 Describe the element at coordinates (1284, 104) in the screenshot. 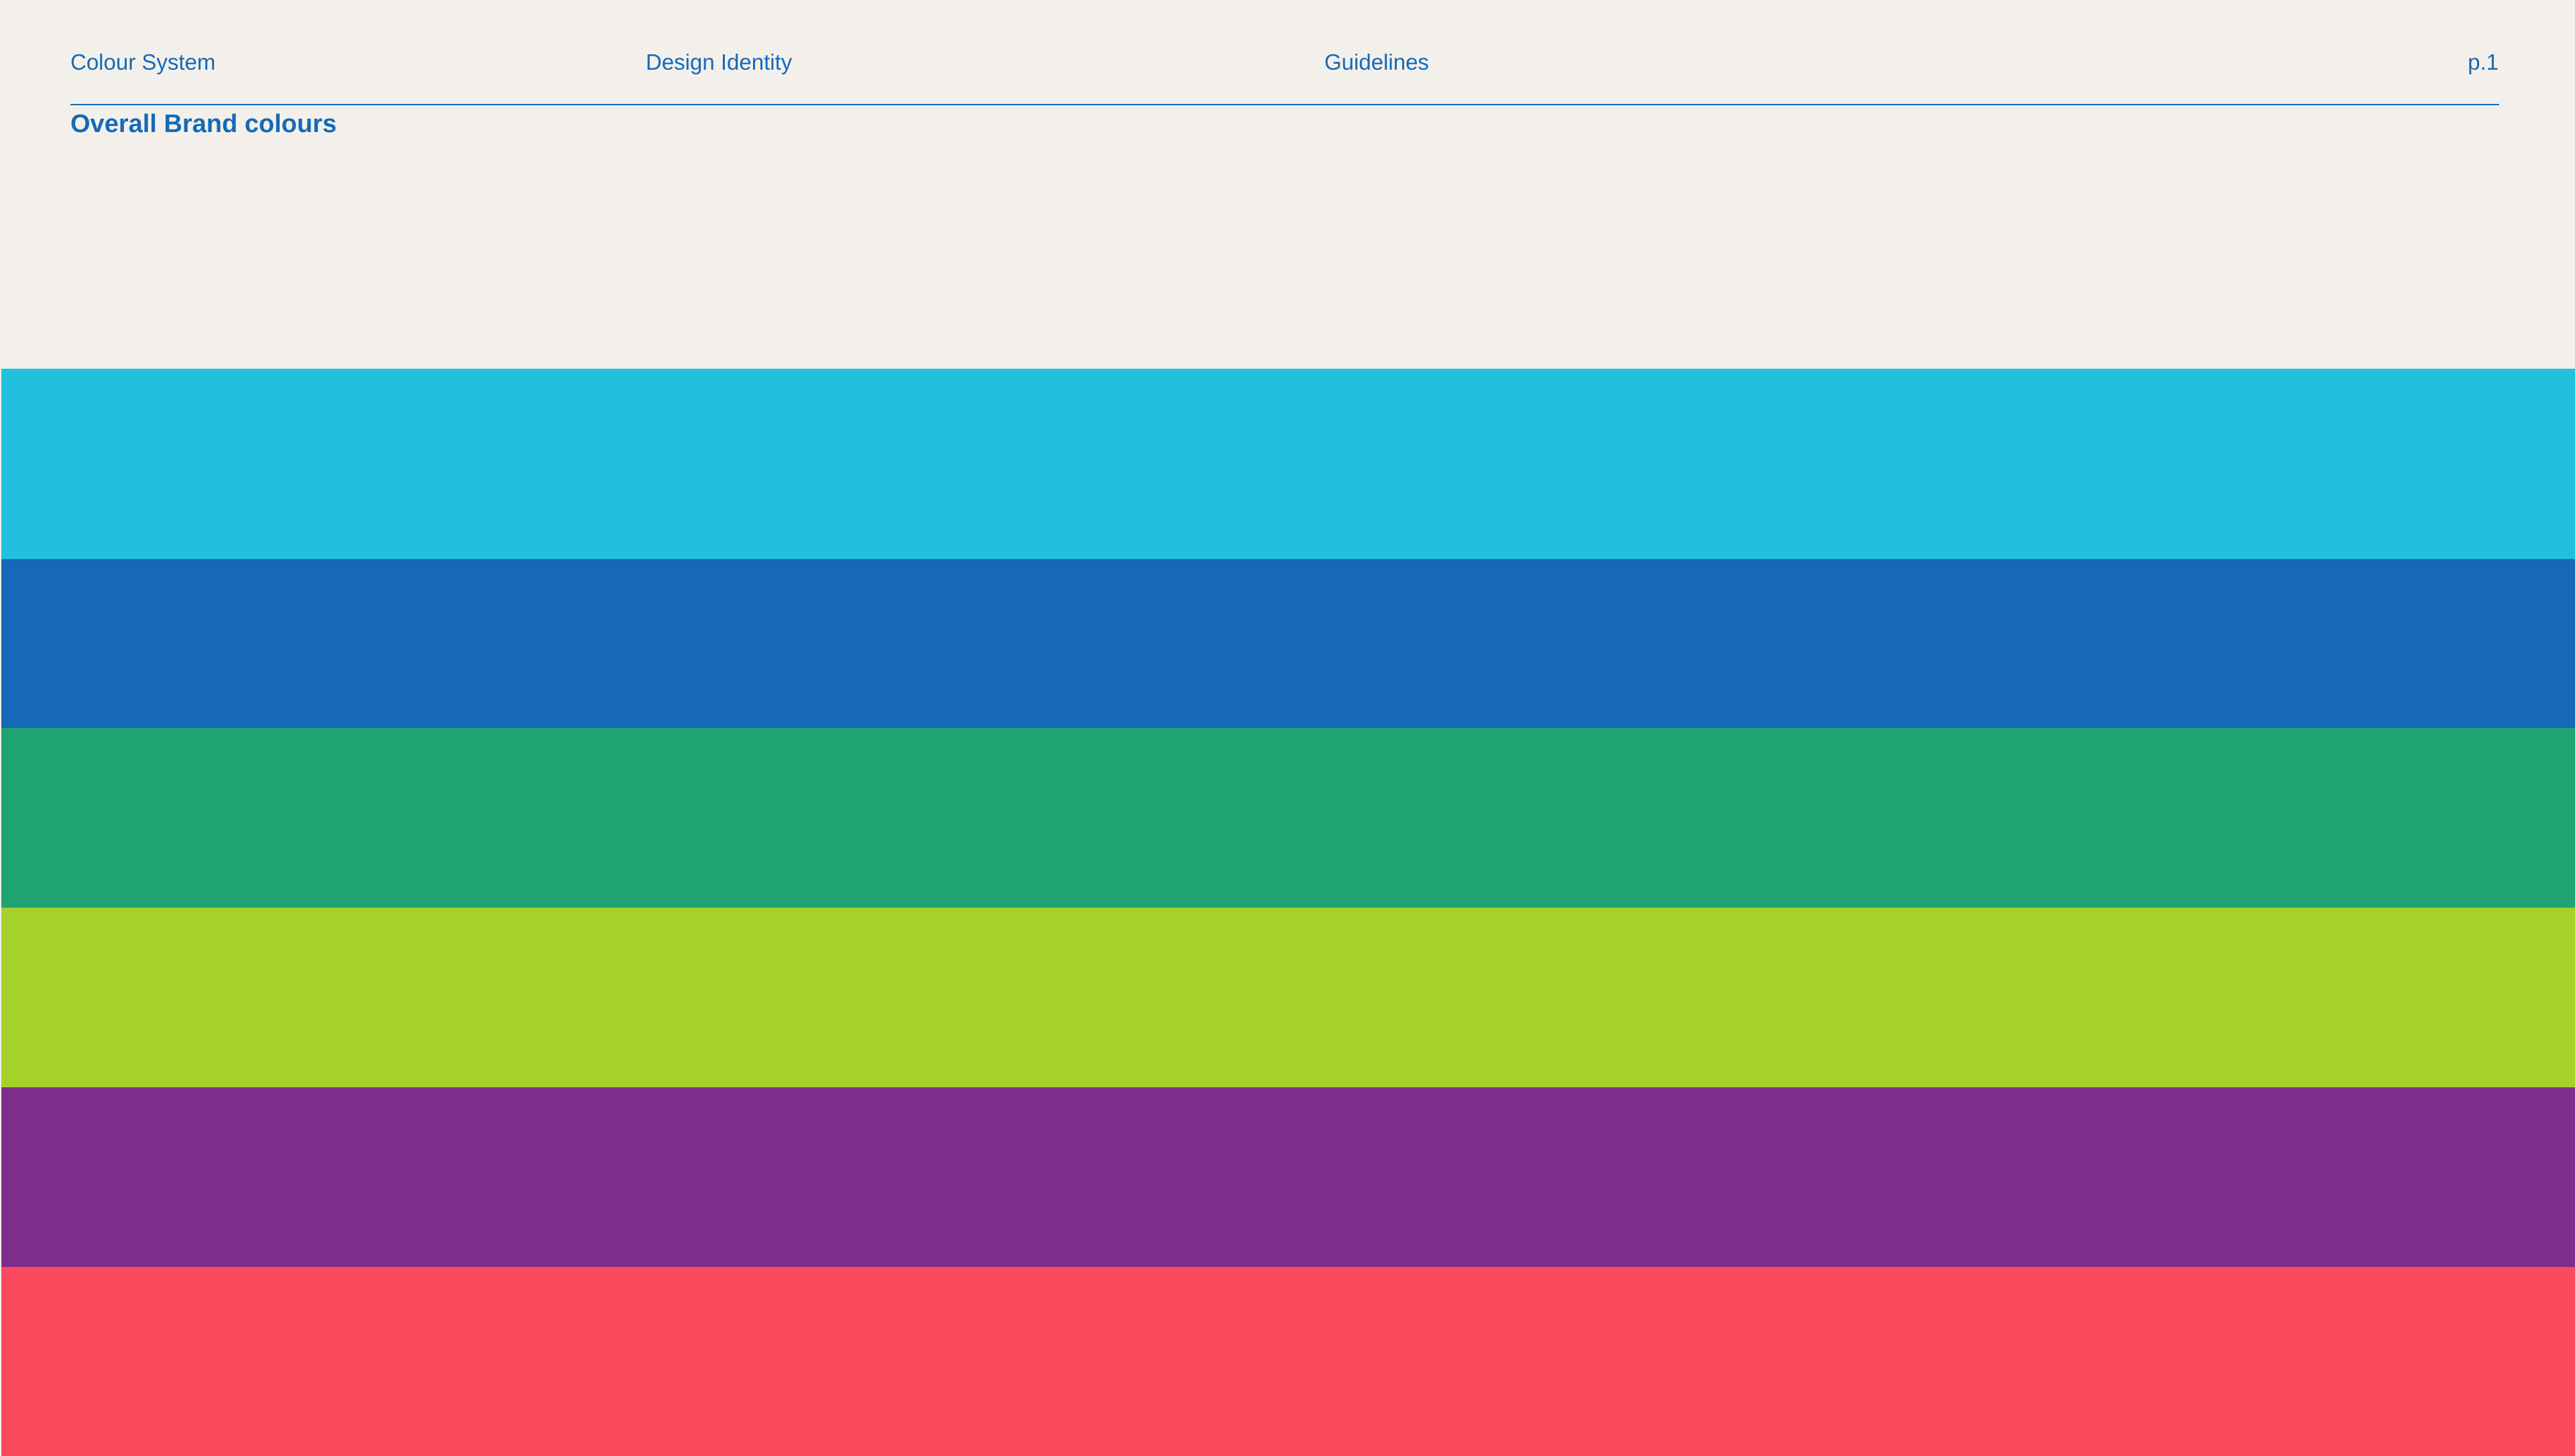

I see `header-divider` at that location.